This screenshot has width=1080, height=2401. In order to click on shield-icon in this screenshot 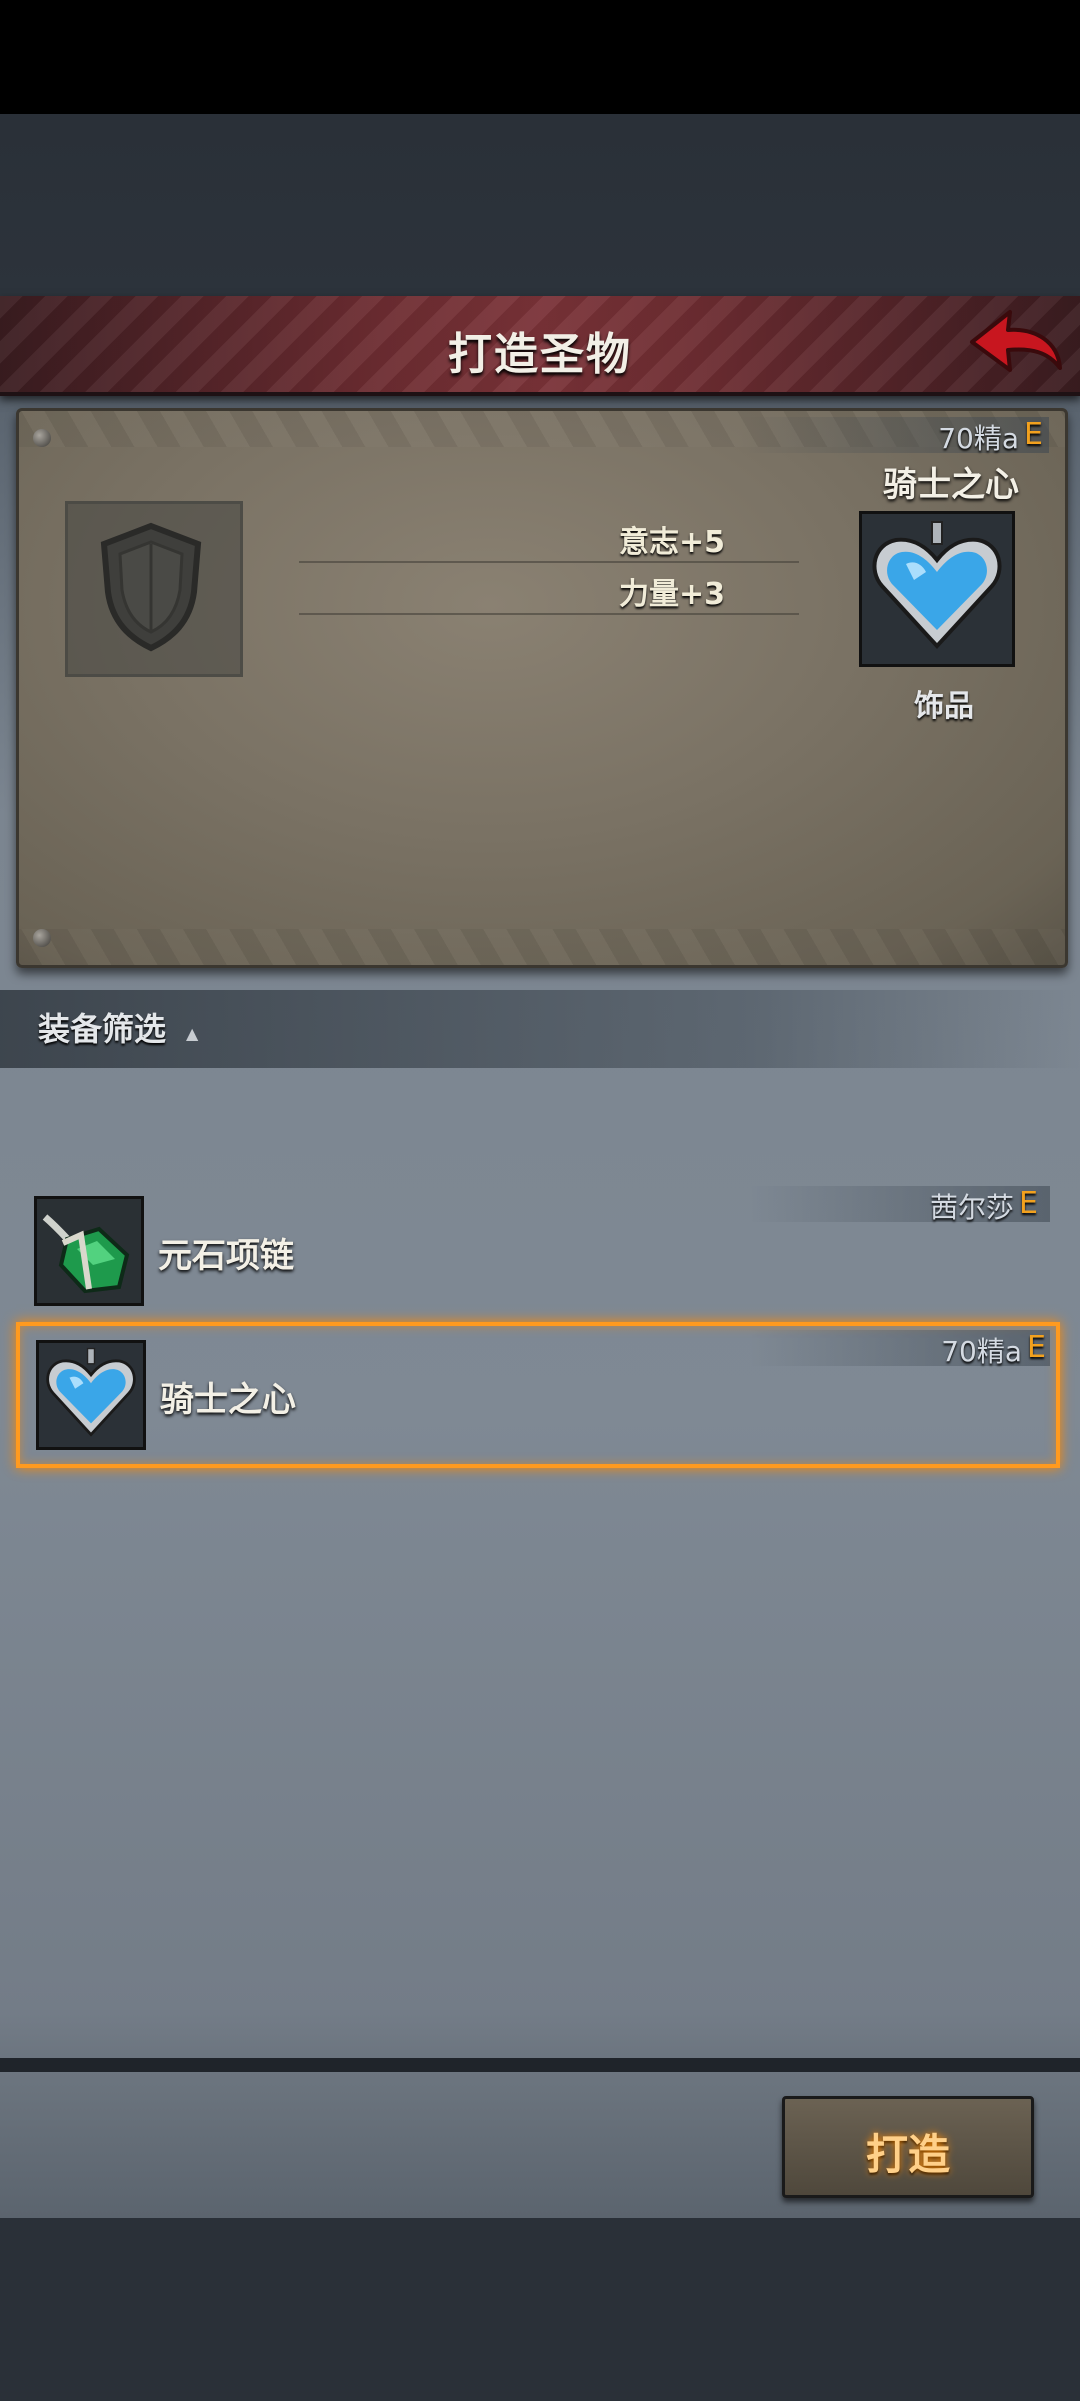, I will do `click(151, 587)`.